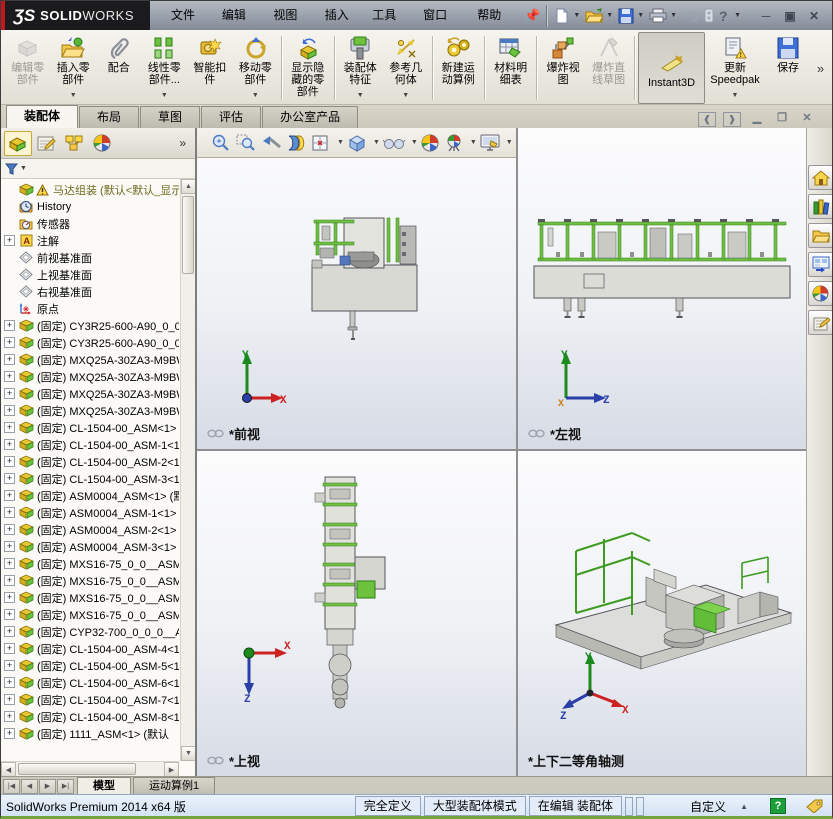  What do you see at coordinates (594, 15) in the screenshot?
I see `open-button` at bounding box center [594, 15].